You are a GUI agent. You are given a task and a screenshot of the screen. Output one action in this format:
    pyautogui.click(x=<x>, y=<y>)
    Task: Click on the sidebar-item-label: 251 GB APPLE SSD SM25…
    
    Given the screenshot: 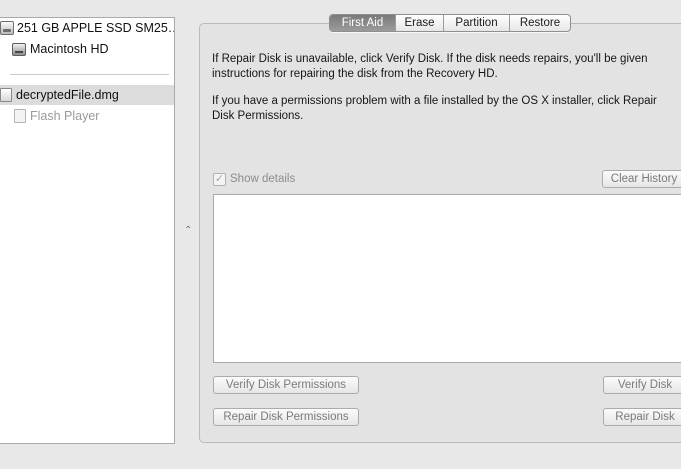 What is the action you would take?
    pyautogui.click(x=95, y=28)
    